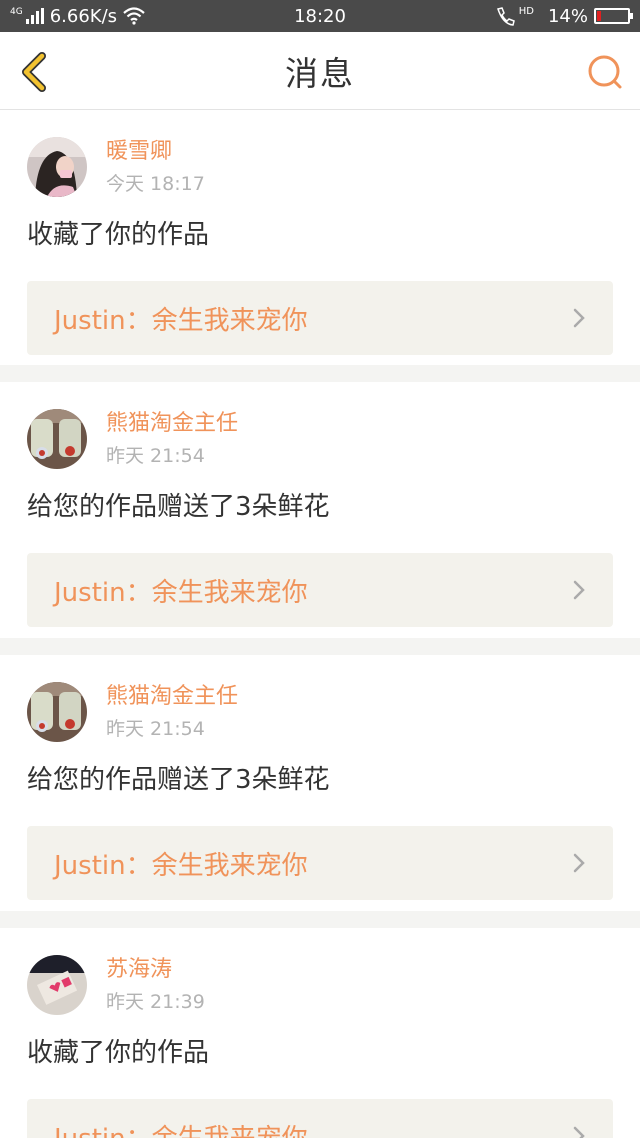  Describe the element at coordinates (567, 16) in the screenshot. I see `battery-percent: 14%` at that location.